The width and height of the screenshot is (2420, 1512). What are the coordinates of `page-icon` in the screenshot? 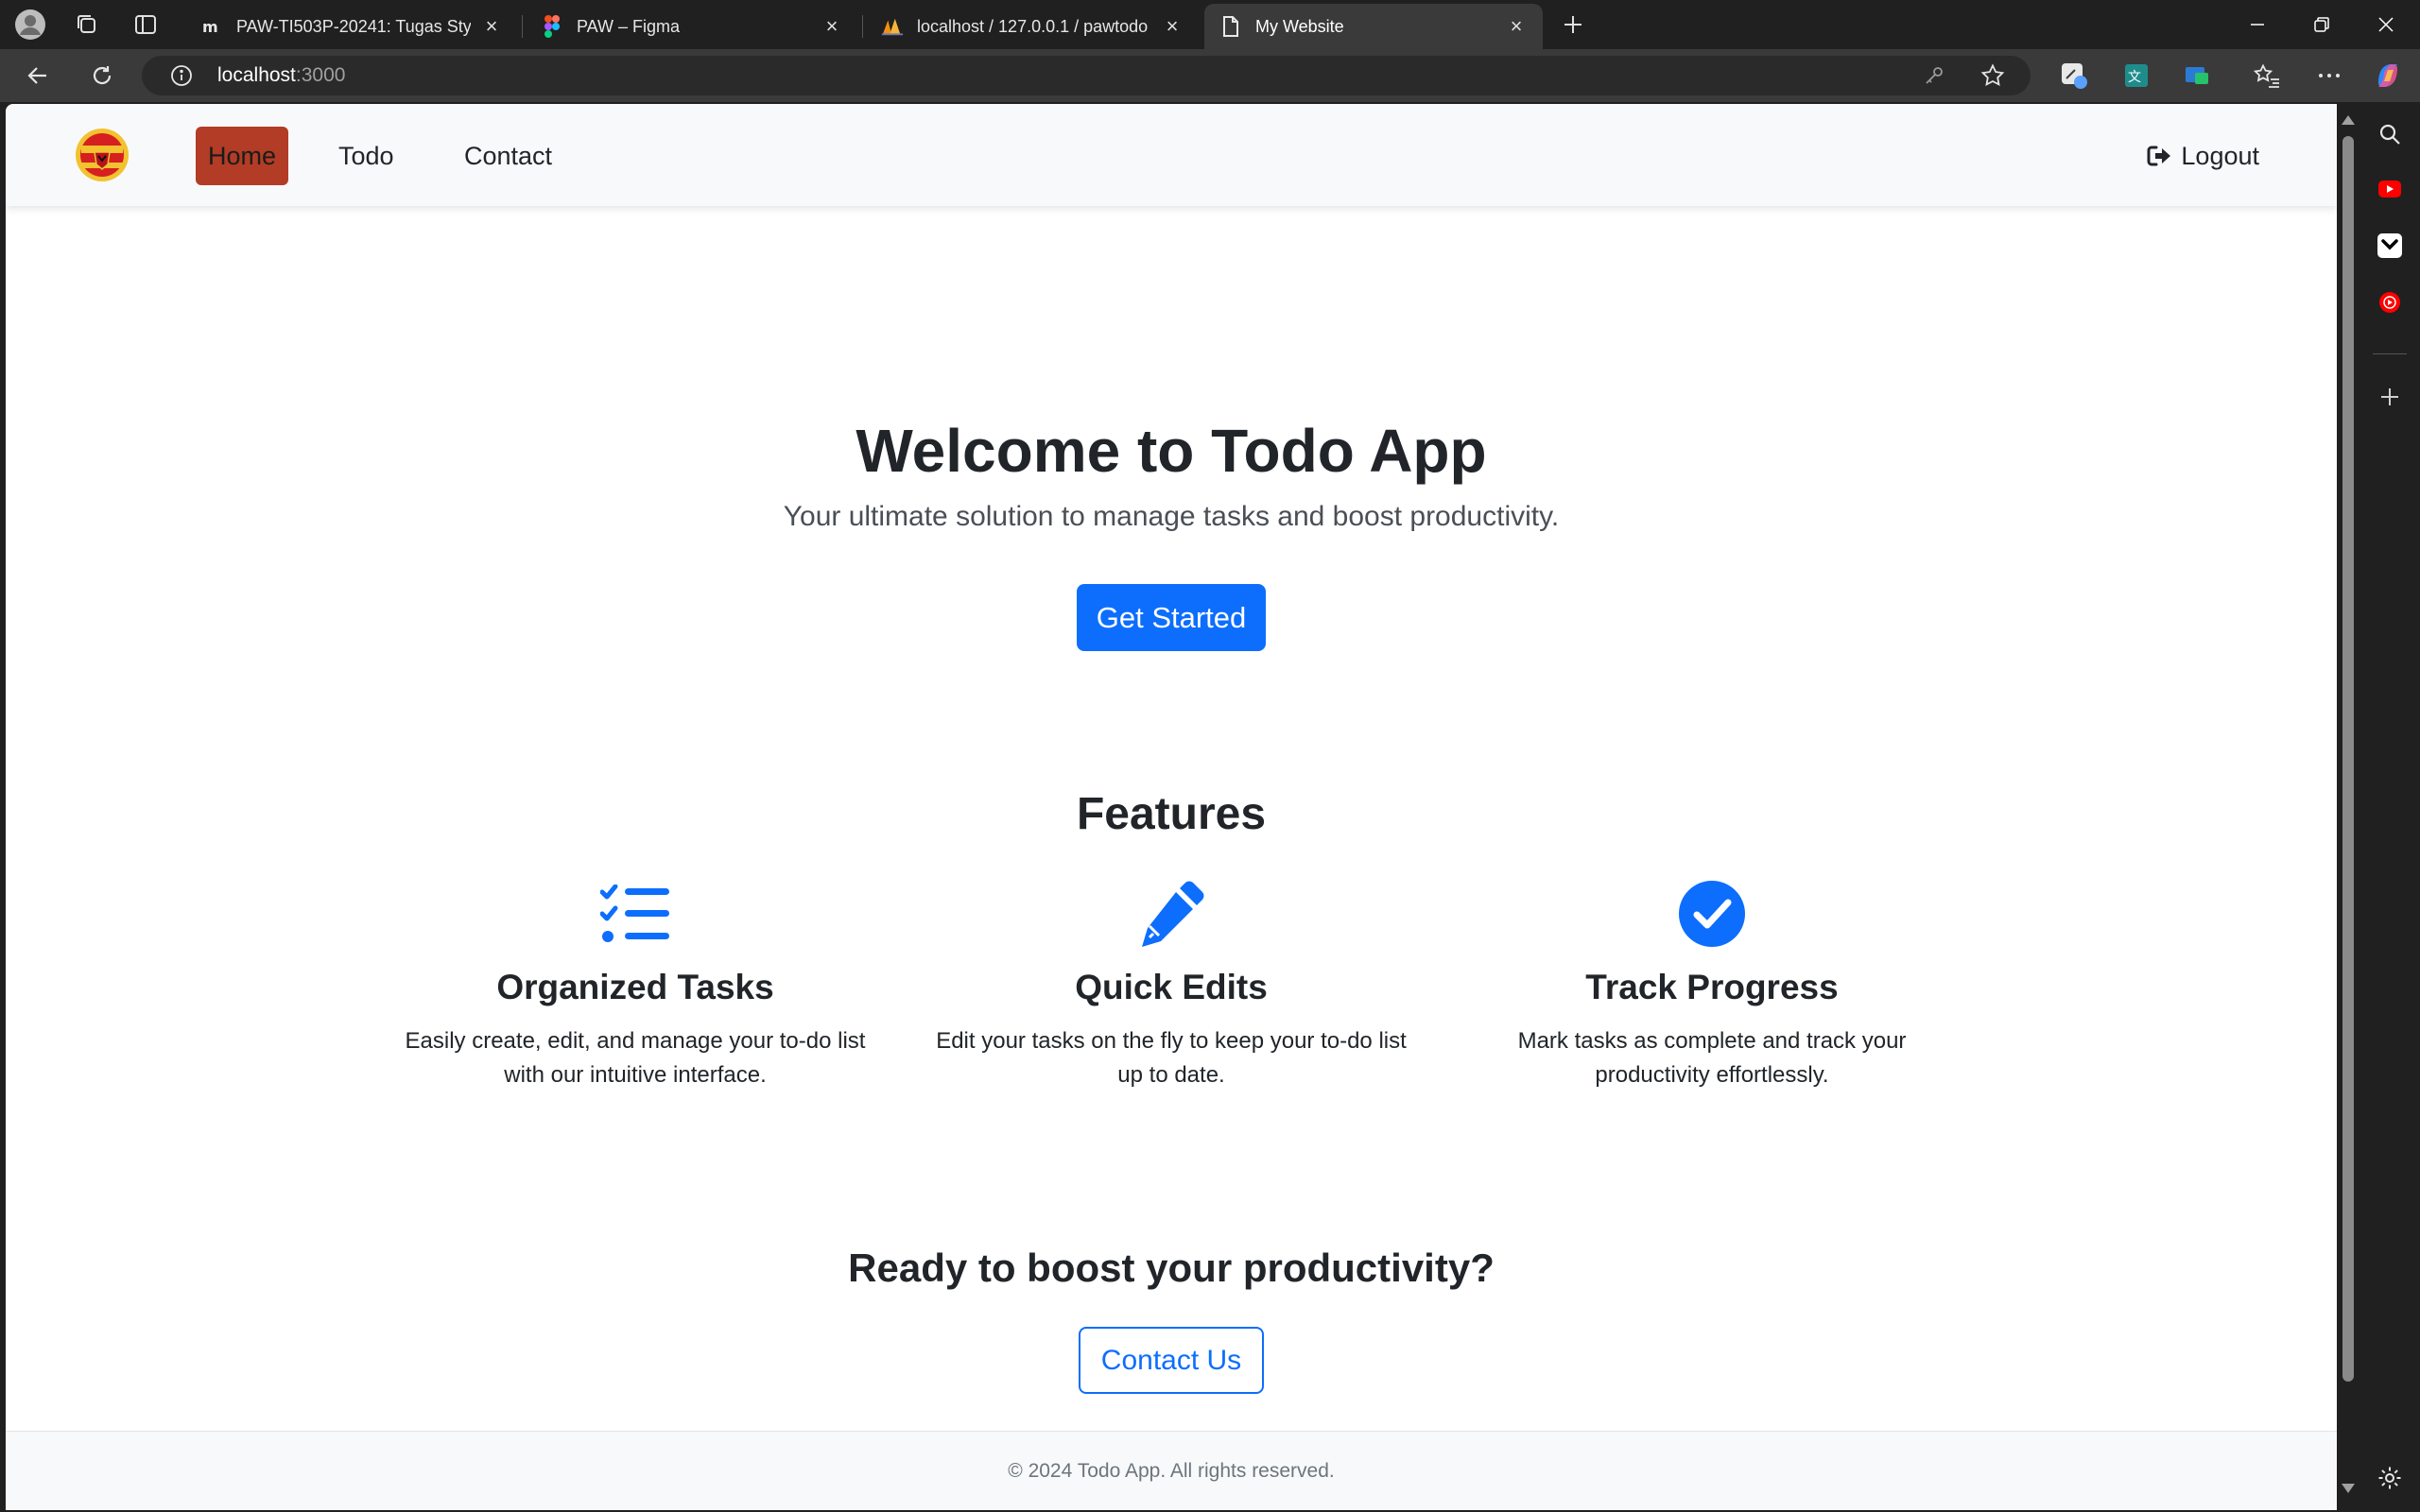 It's located at (1231, 26).